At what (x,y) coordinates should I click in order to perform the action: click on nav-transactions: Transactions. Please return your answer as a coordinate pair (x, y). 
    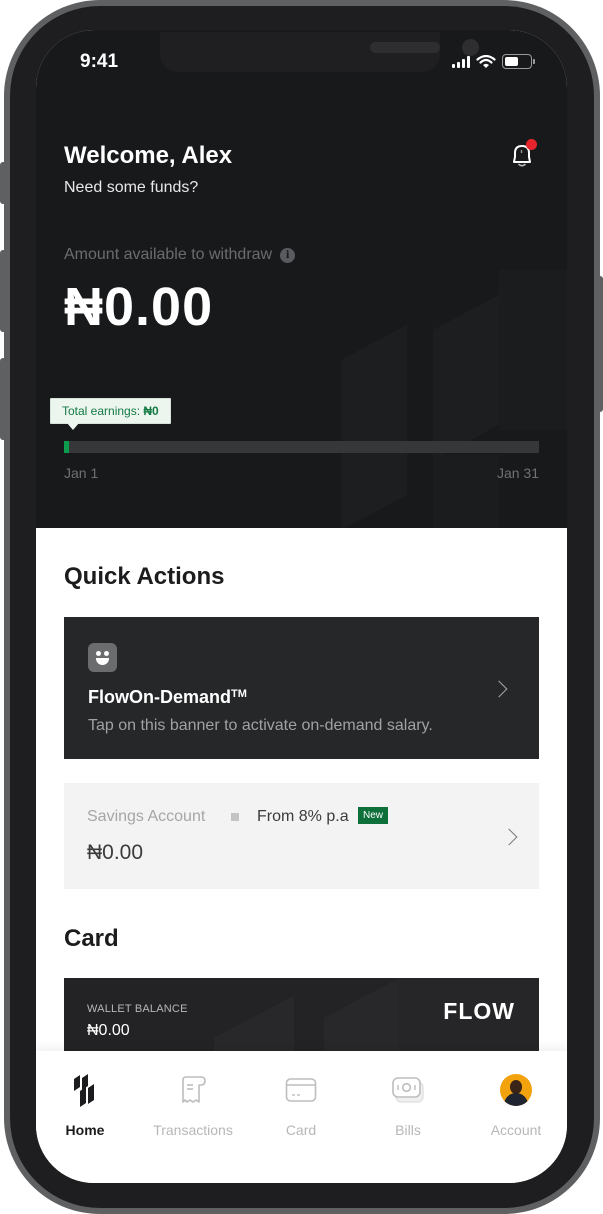
    Looking at the image, I should click on (193, 1105).